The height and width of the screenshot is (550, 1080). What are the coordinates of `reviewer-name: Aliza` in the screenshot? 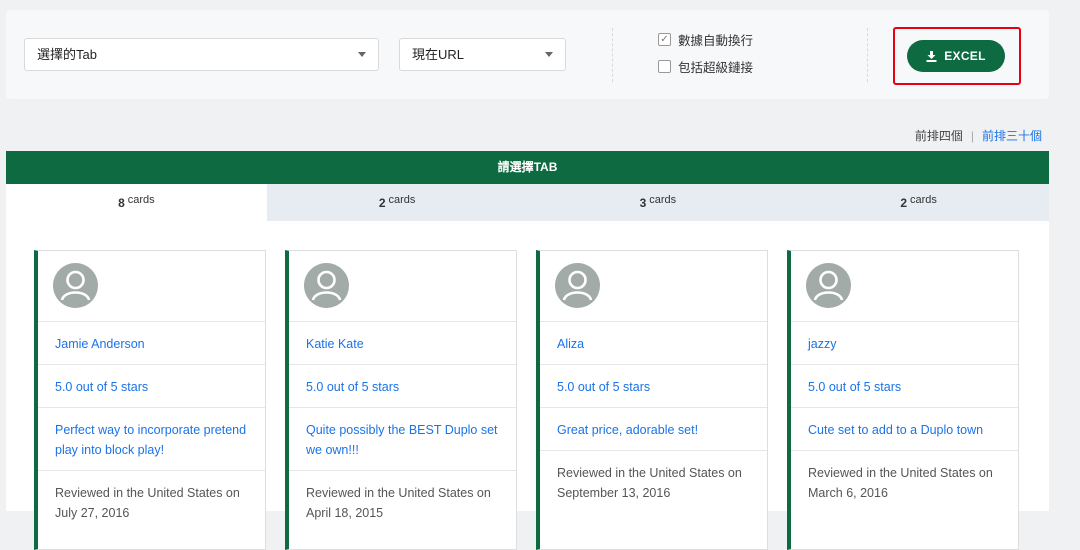 It's located at (653, 343).